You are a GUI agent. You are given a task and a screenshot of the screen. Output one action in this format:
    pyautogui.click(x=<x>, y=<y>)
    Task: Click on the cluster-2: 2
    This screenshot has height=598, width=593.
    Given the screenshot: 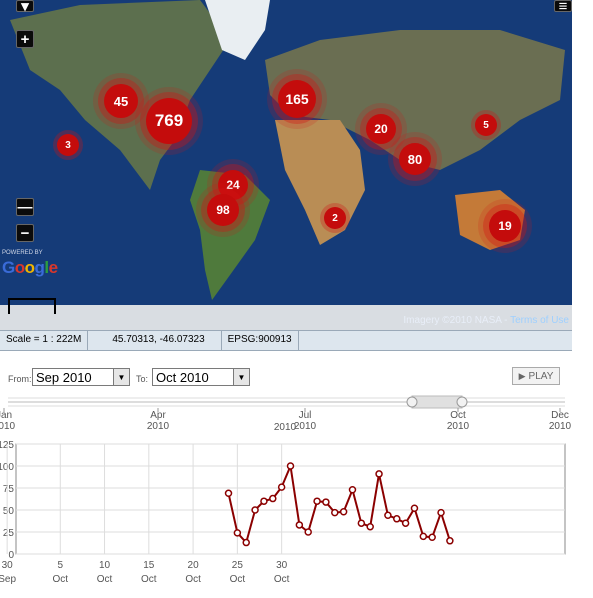 What is the action you would take?
    pyautogui.click(x=335, y=218)
    